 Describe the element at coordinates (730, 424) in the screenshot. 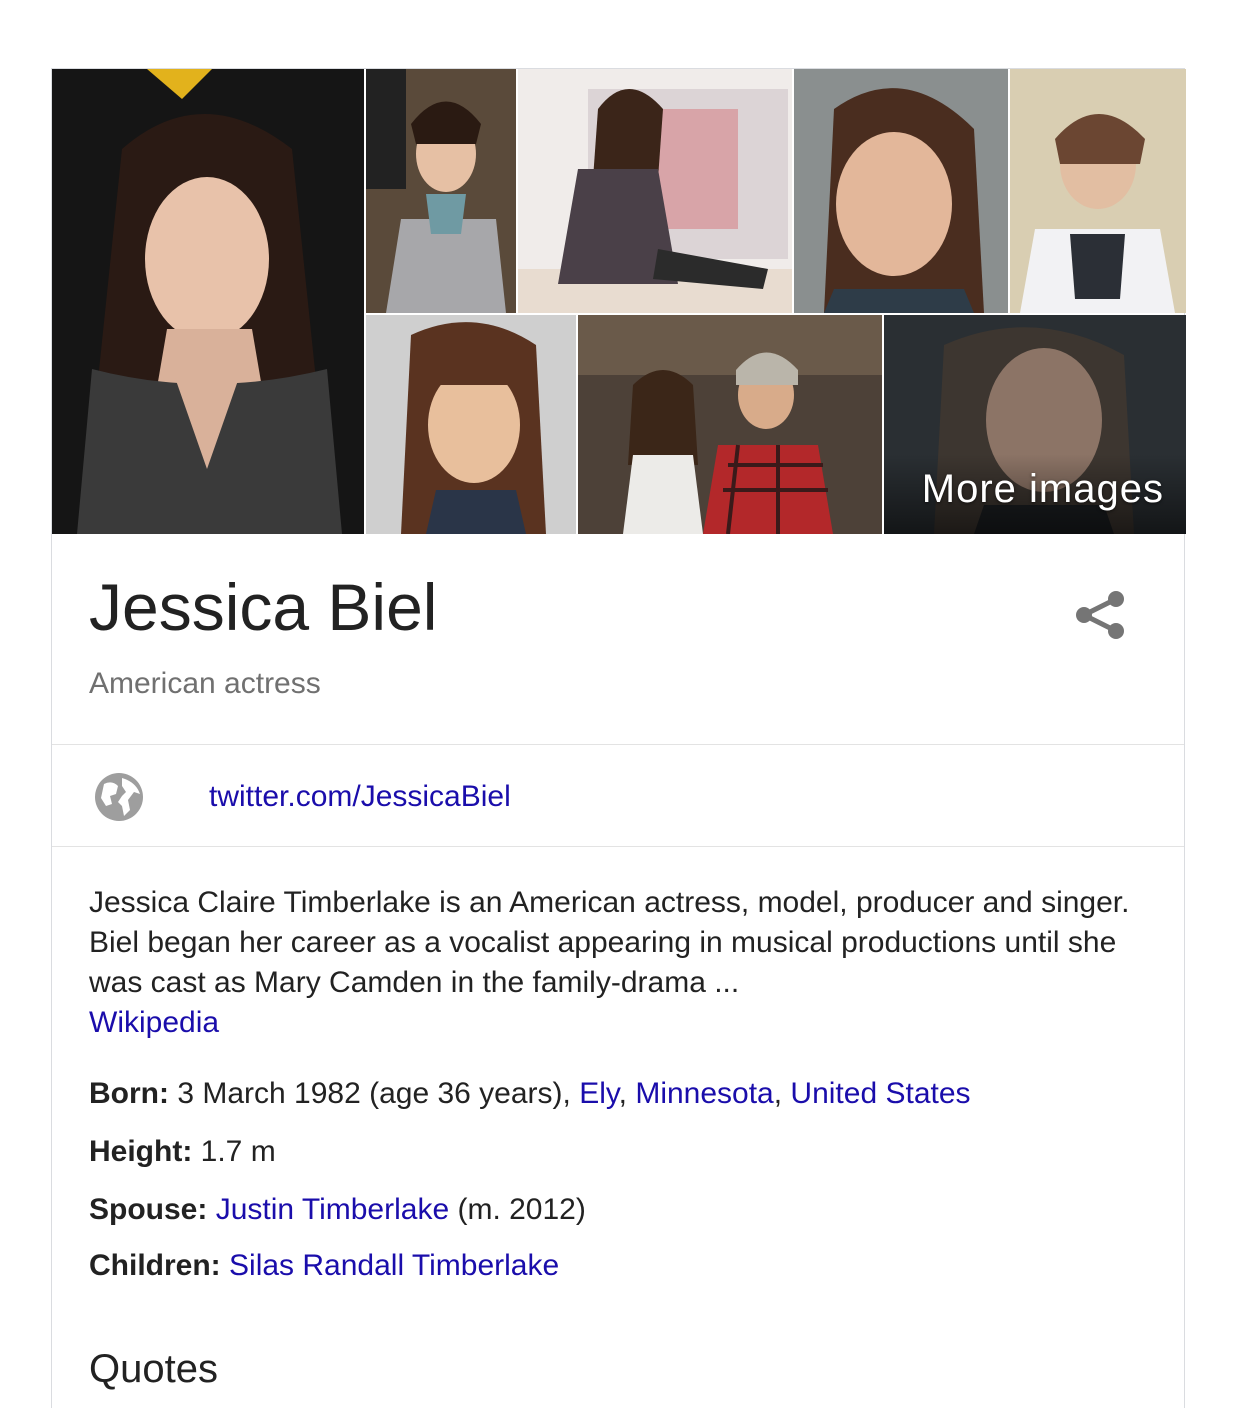

I see `photo-plaid-shirt` at that location.